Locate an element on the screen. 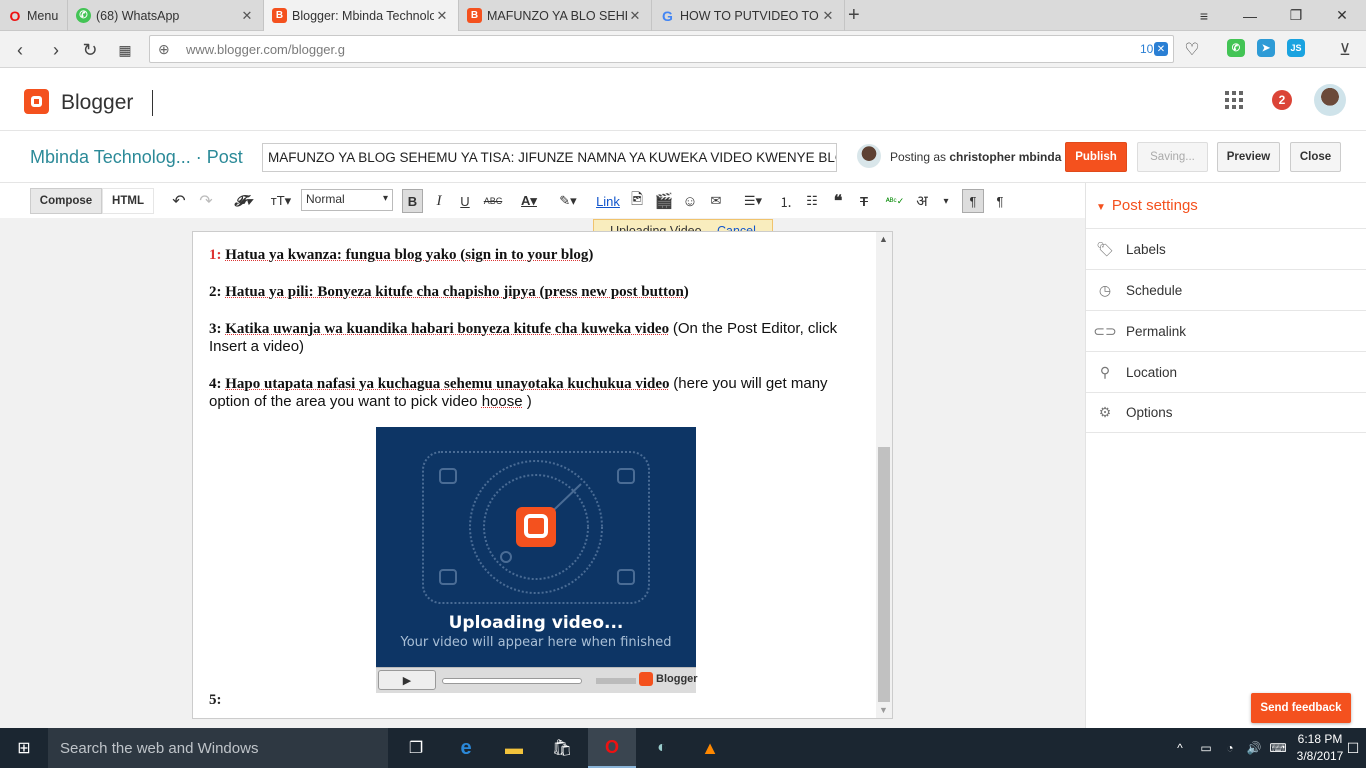 The image size is (1366, 768). highlight-color-icon: ✎▾ is located at coordinates (568, 201).